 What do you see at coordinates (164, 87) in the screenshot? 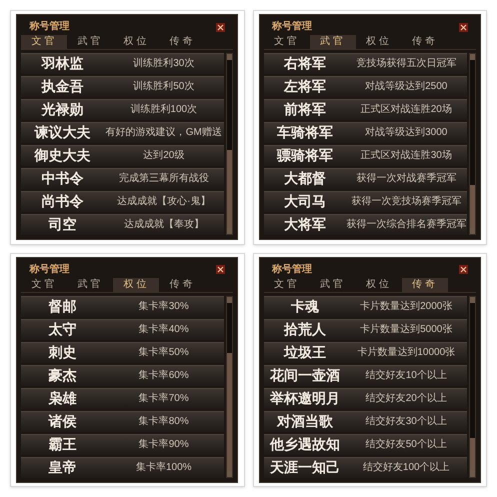
I see `requirement-text: 训练胜利50次` at bounding box center [164, 87].